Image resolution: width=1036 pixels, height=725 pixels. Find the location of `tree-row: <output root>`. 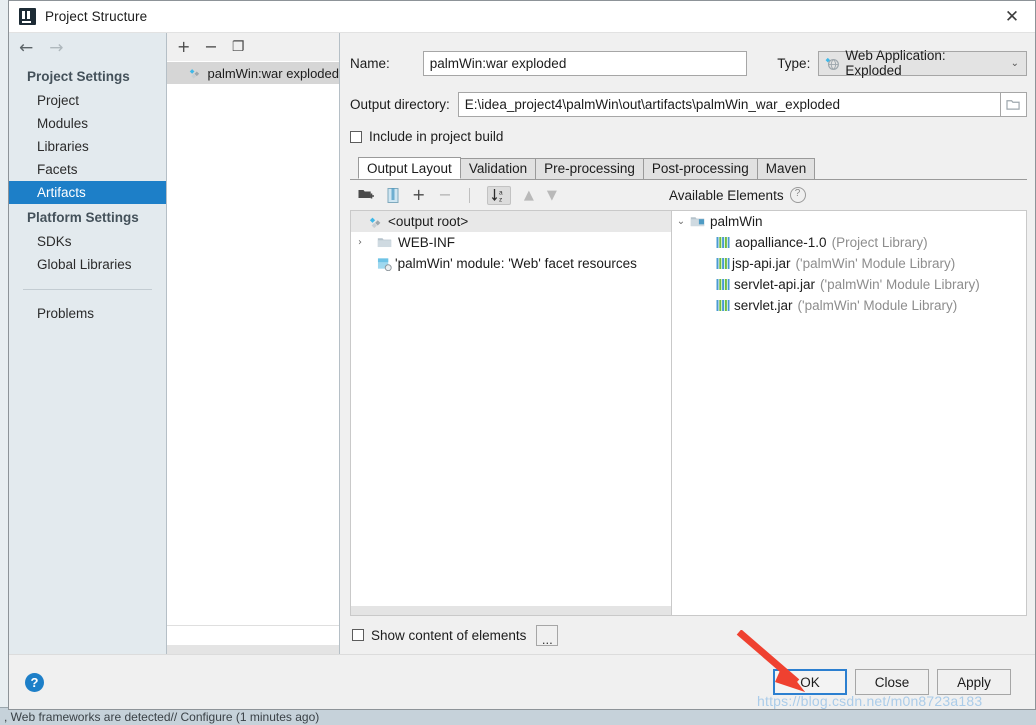

tree-row: <output root> is located at coordinates (511, 221).